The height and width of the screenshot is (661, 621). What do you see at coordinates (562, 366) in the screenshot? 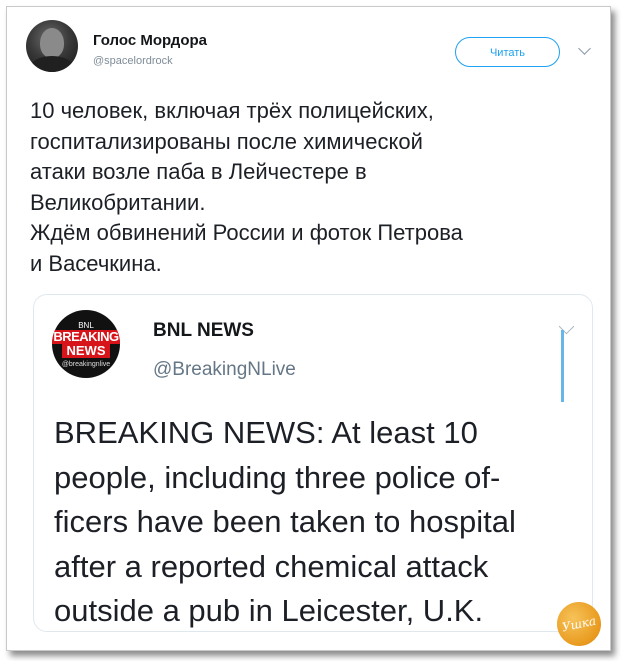
I see `scrollbar` at bounding box center [562, 366].